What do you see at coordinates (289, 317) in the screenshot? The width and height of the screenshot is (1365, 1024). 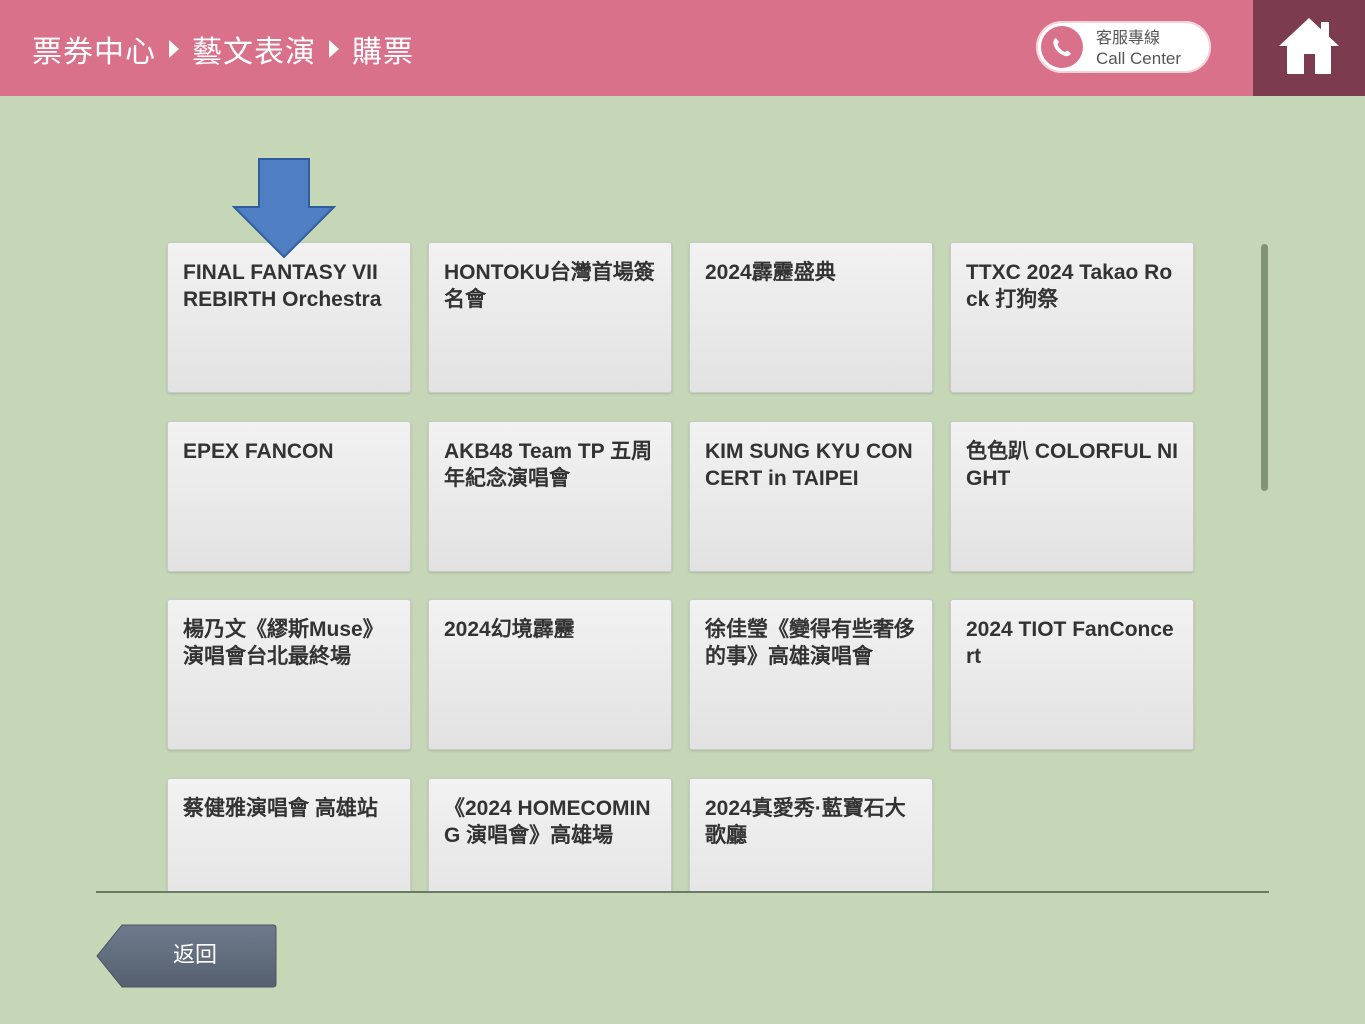 I see `event-card: FINAL FANTASY VII REBIRTH Orchestra` at bounding box center [289, 317].